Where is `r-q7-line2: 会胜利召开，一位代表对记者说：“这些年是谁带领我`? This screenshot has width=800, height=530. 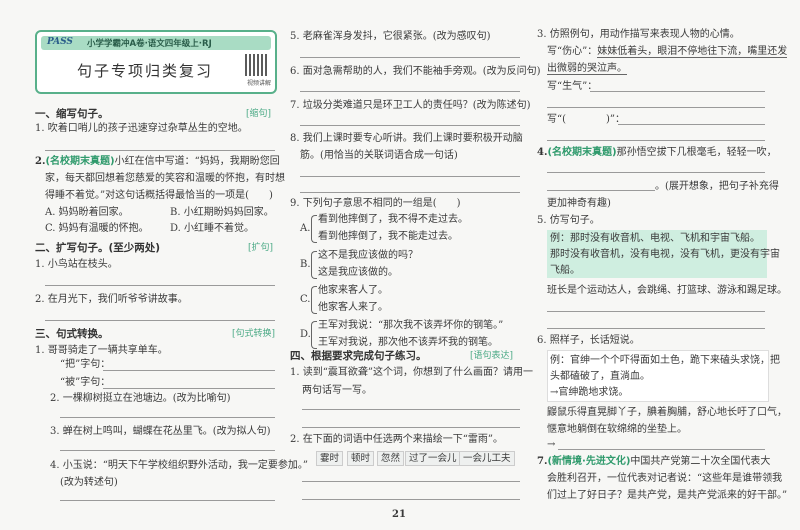 r-q7-line2: 会胜利召开，一位代表对记者说：“这些年是谁带领我 is located at coordinates (665, 478).